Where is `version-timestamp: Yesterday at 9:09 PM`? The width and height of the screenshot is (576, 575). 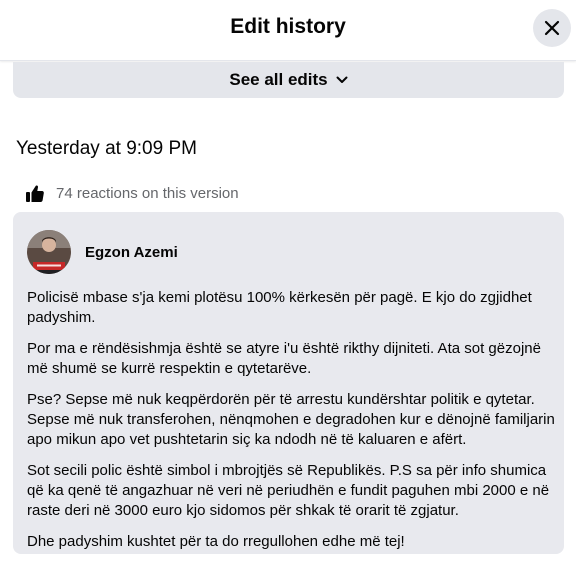
version-timestamp: Yesterday at 9:09 PM is located at coordinates (106, 148).